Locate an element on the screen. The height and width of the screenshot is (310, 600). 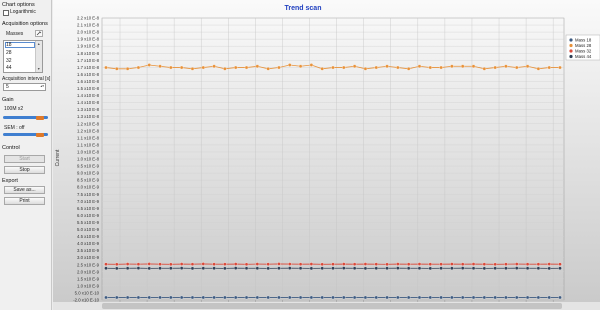
y-tick-label: 1.7 x10 E-8 is located at coordinates (88, 60).